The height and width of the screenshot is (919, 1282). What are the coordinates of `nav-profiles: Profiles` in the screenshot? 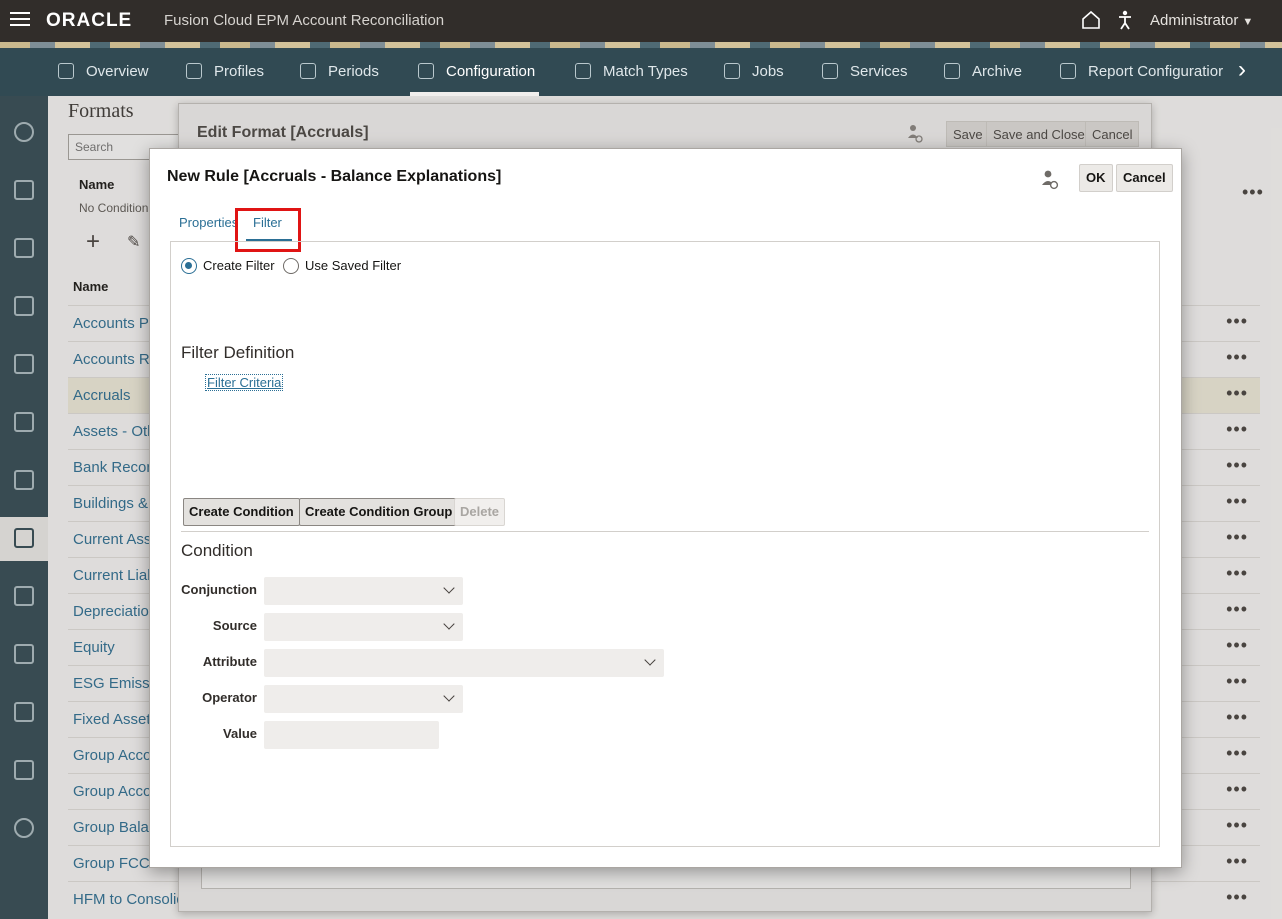 It's located at (225, 72).